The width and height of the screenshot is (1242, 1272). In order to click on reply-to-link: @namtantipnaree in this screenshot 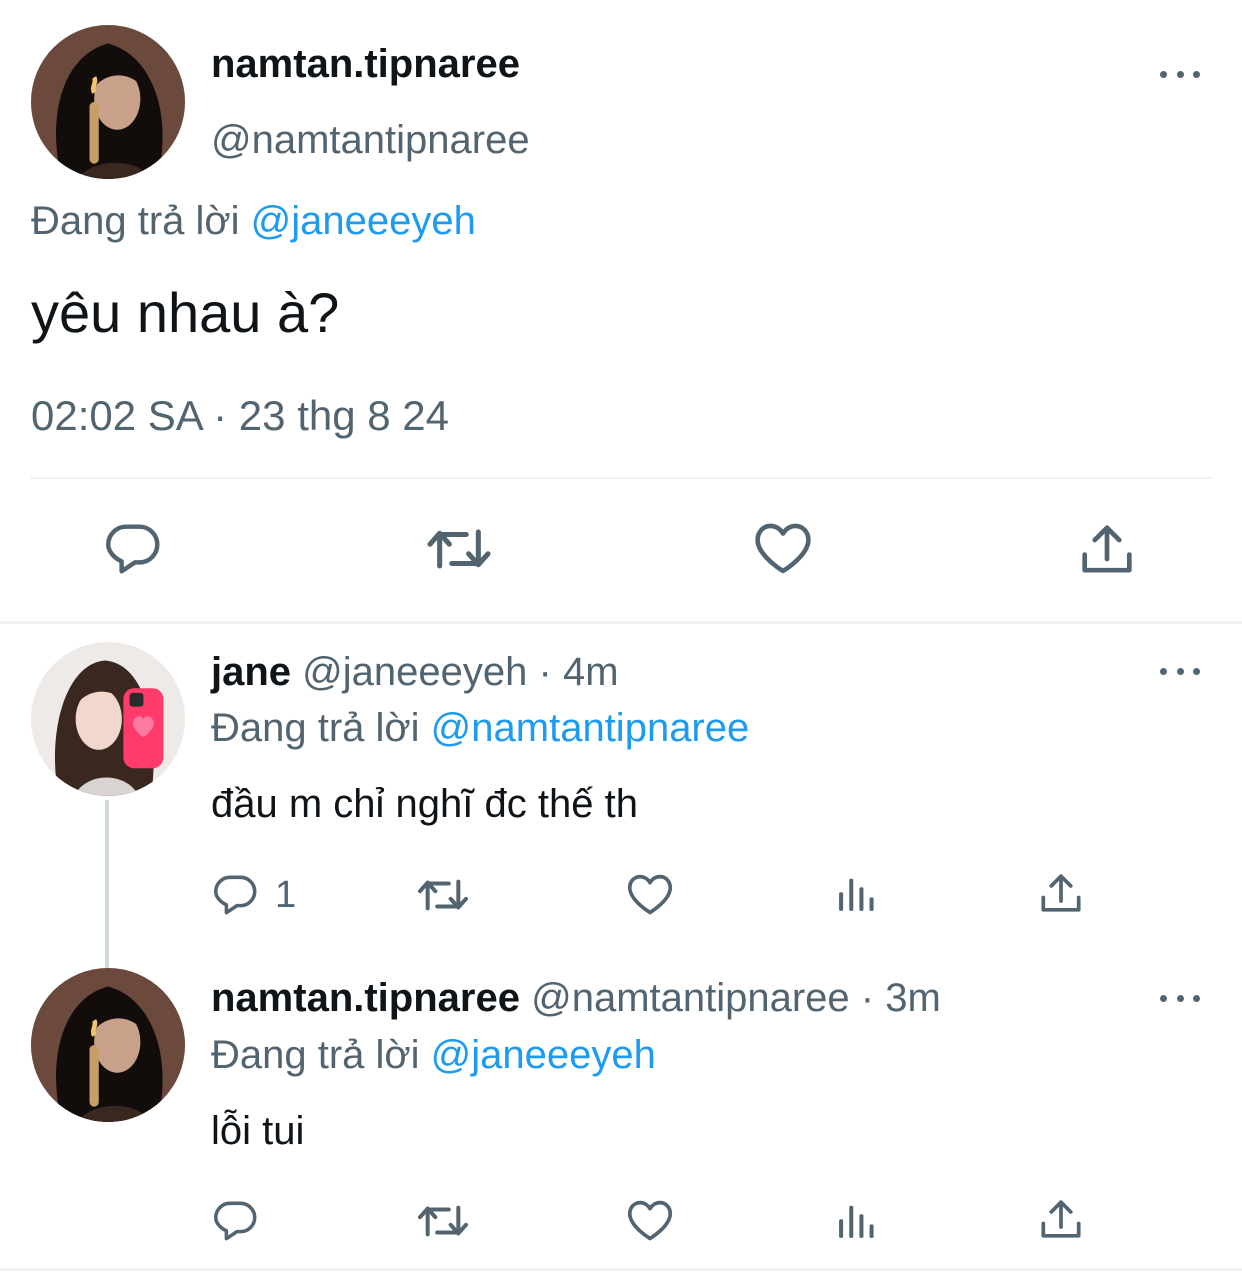, I will do `click(590, 728)`.